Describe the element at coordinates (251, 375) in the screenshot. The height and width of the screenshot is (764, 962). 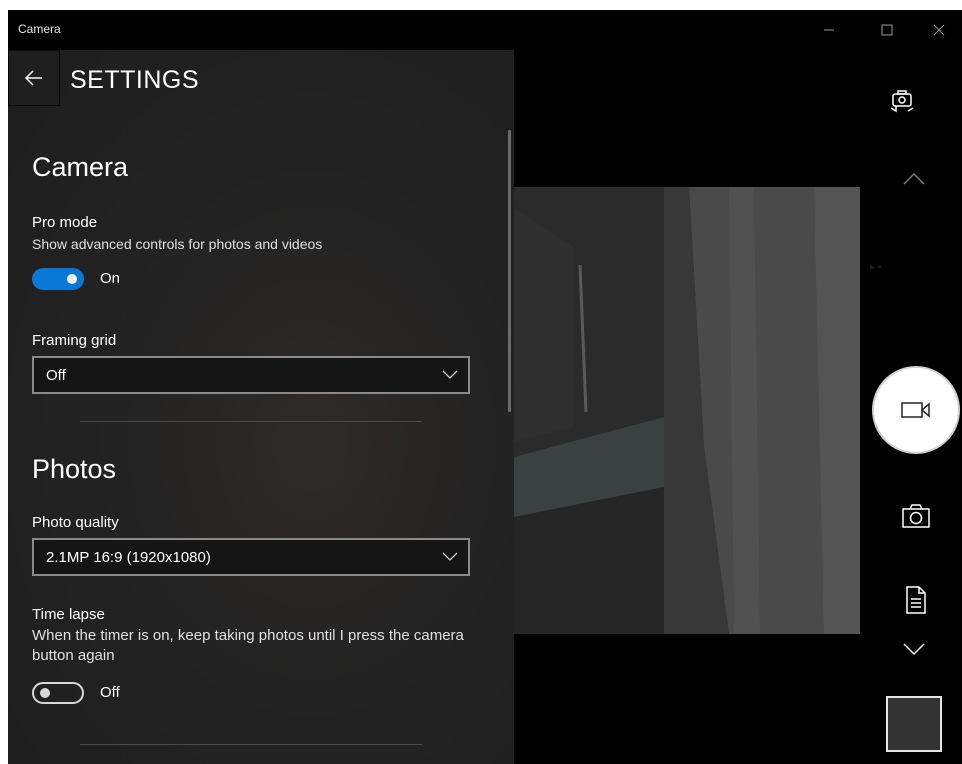
I see `framing-grid-select: Off` at that location.